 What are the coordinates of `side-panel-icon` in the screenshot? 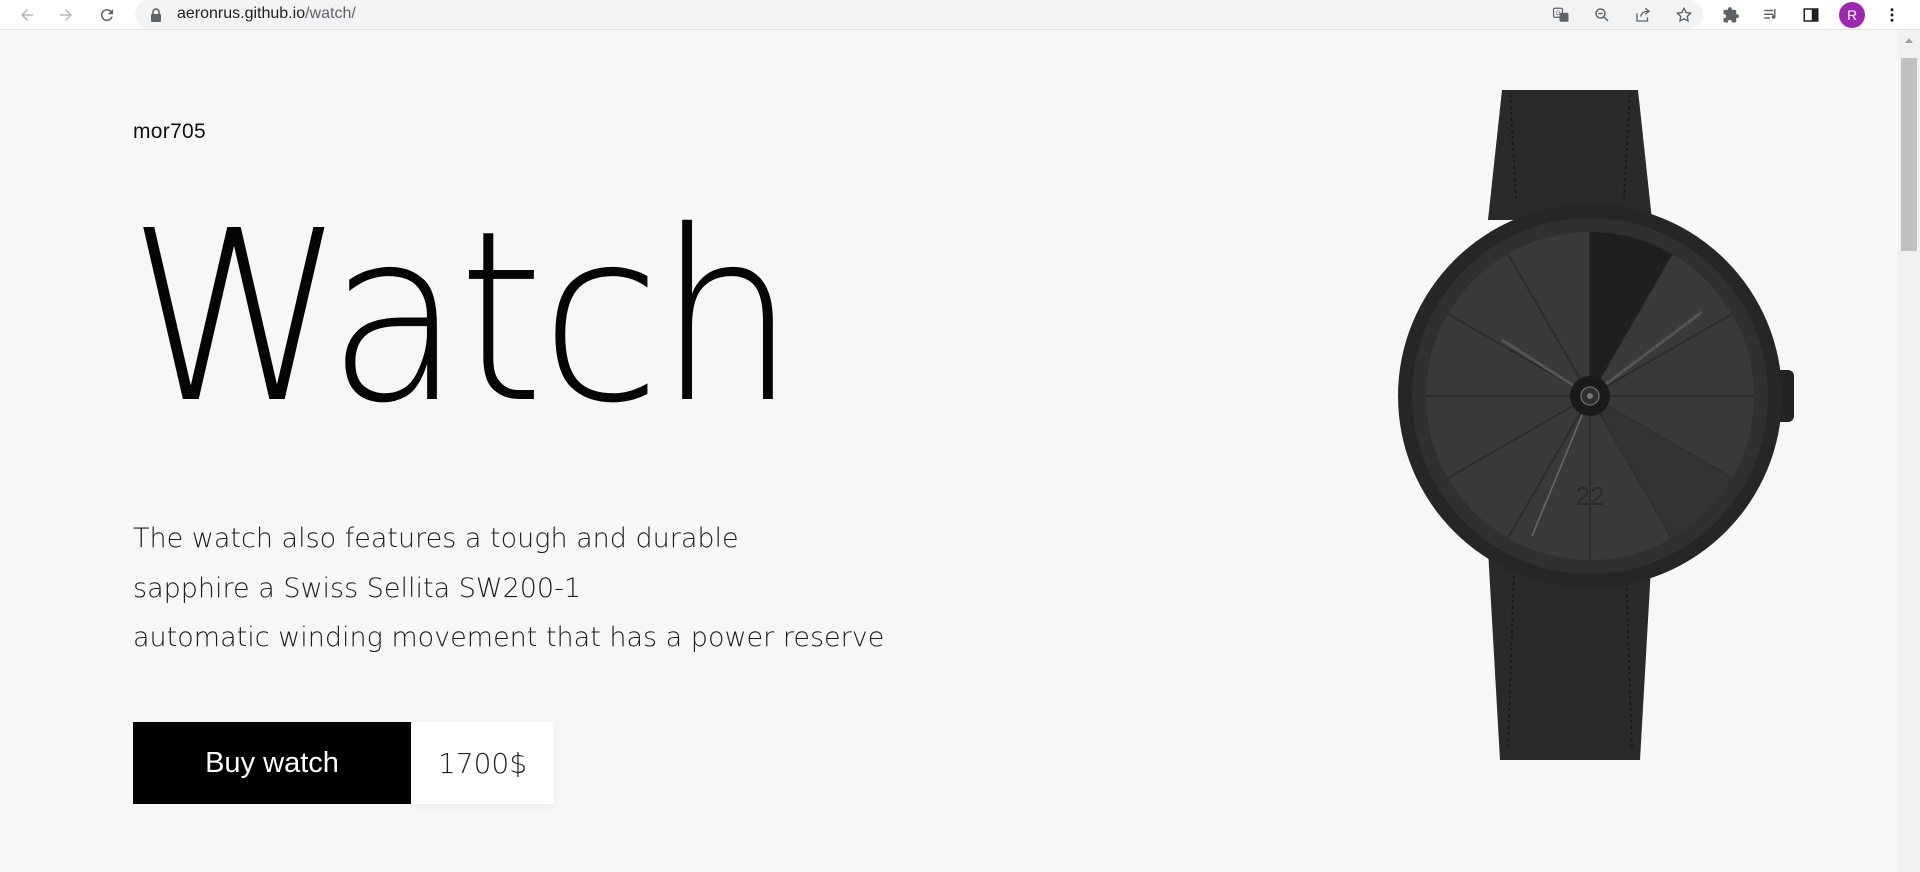 It's located at (1811, 15).